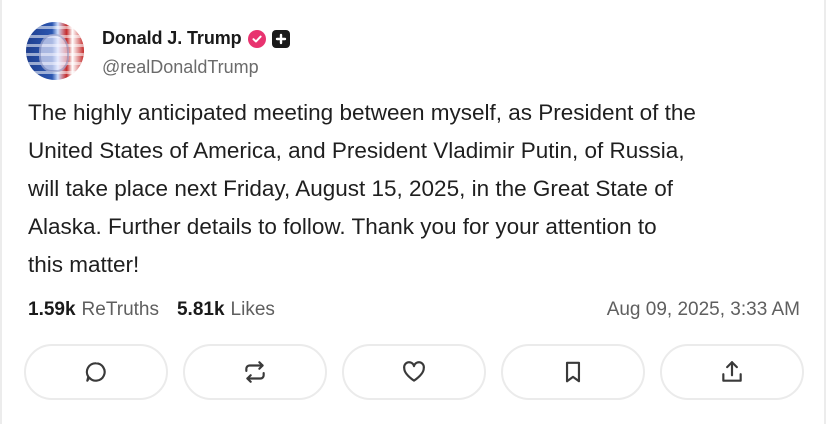 This screenshot has height=424, width=826. I want to click on action-bar, so click(414, 372).